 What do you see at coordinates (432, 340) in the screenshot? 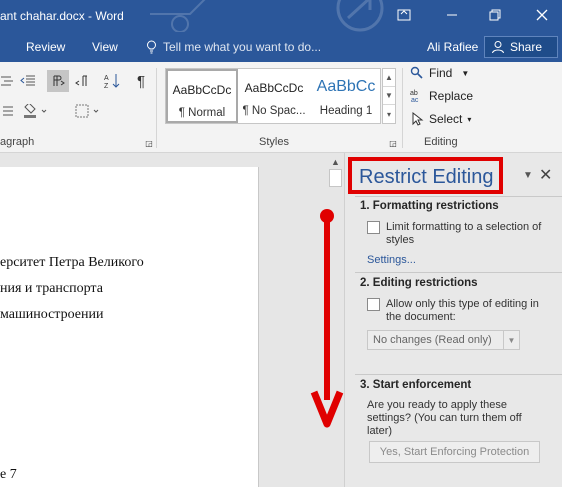
I see `editing-type-value: No changes (Read only)` at bounding box center [432, 340].